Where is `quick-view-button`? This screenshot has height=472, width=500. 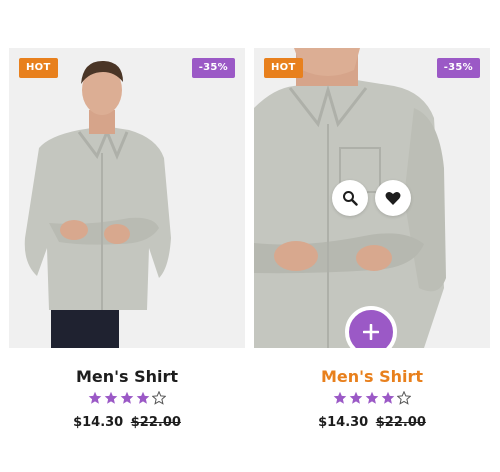 quick-view-button is located at coordinates (350, 198).